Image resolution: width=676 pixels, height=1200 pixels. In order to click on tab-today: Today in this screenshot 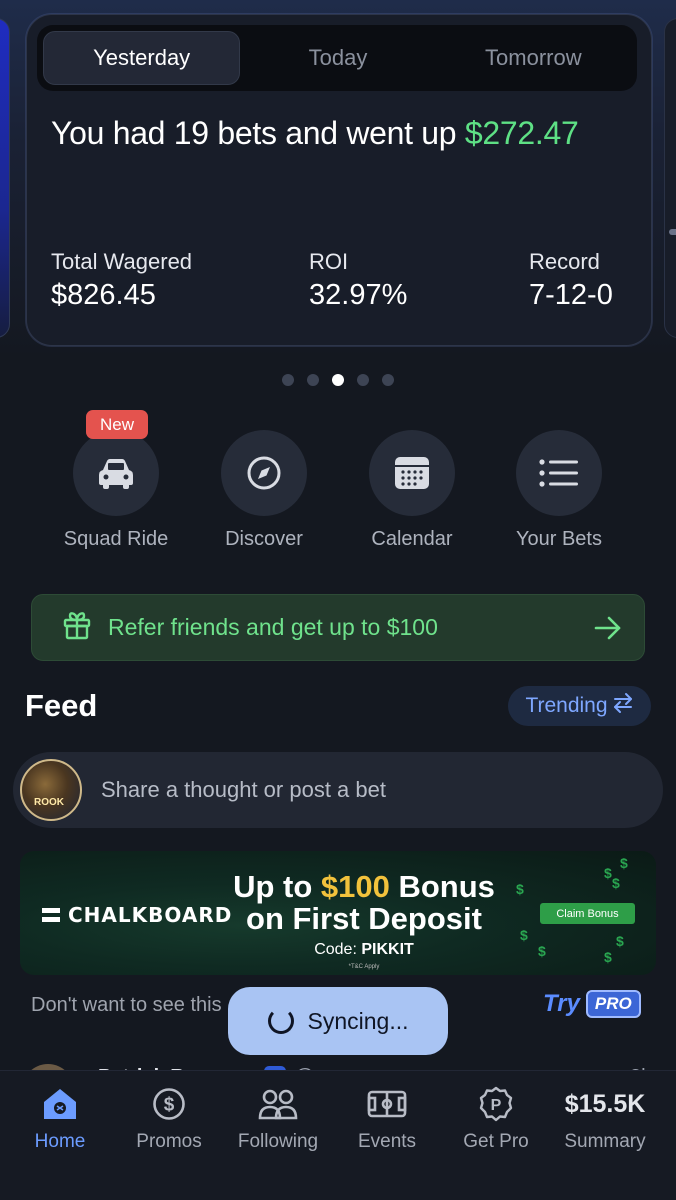, I will do `click(337, 58)`.